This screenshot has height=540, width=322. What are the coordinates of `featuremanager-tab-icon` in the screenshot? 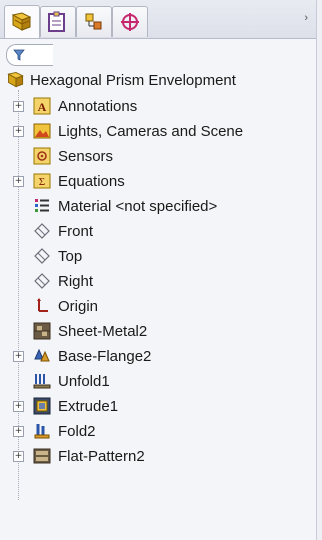 It's located at (21, 21).